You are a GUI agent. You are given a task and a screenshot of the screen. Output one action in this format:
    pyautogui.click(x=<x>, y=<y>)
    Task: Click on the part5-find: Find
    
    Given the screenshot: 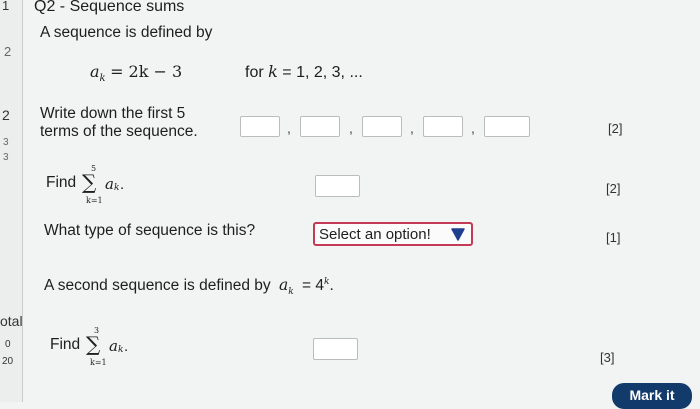 What is the action you would take?
    pyautogui.click(x=65, y=344)
    